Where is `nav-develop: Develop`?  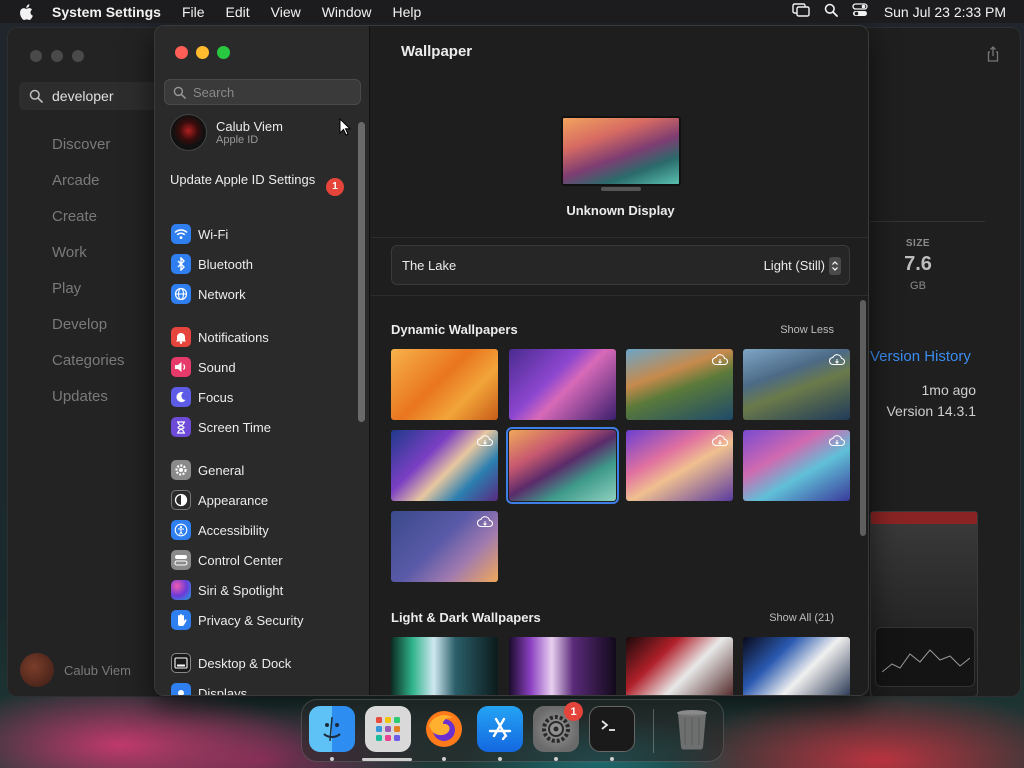 nav-develop: Develop is located at coordinates (88, 334).